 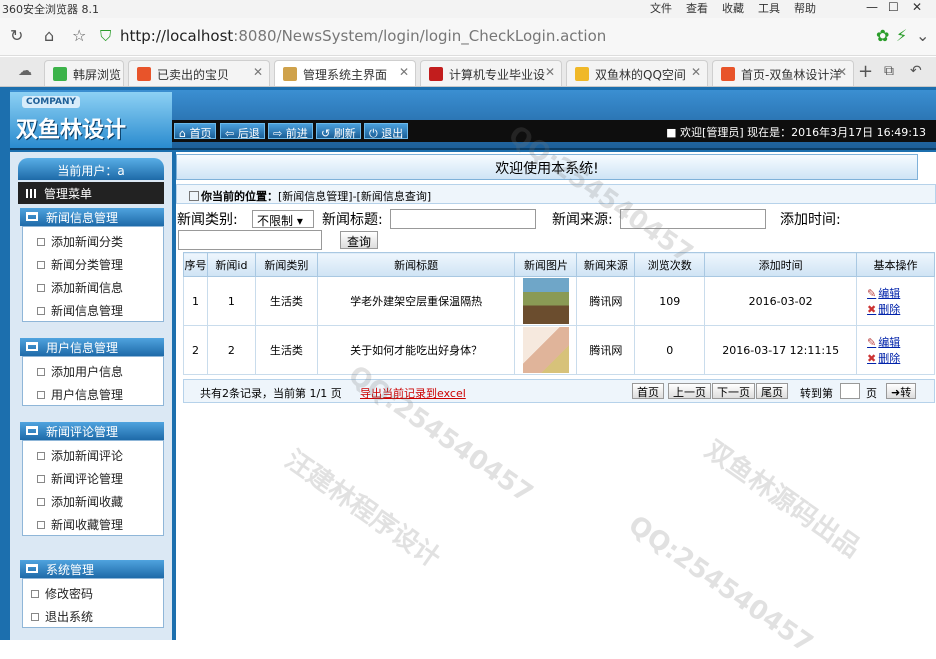 What do you see at coordinates (805, 8) in the screenshot?
I see `menu-help: 帮助` at bounding box center [805, 8].